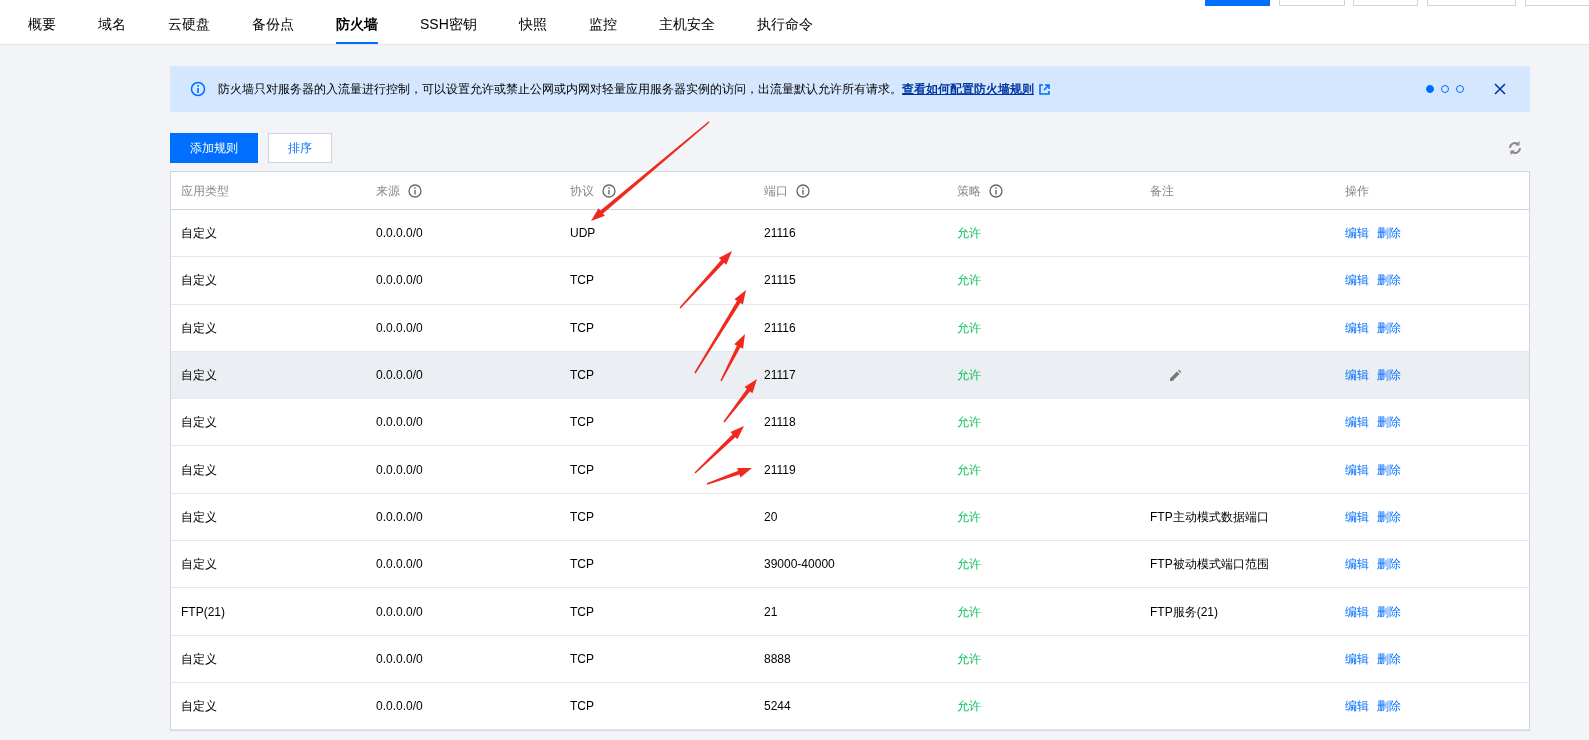 This screenshot has height=740, width=1589. I want to click on column-header: 应用类型, so click(205, 191).